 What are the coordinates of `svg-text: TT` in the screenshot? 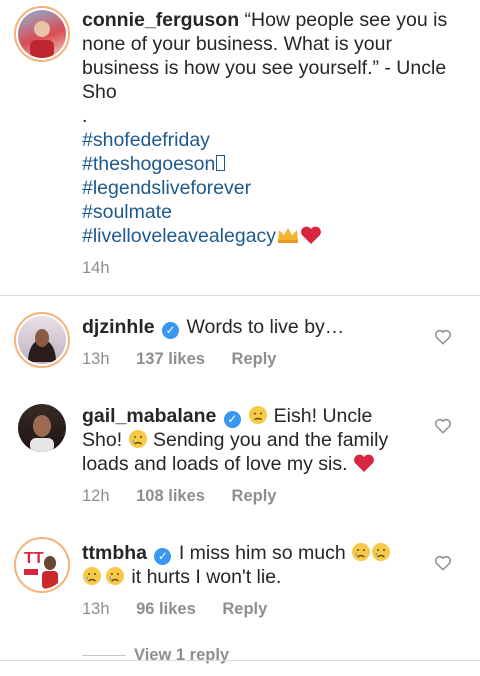 It's located at (34, 558).